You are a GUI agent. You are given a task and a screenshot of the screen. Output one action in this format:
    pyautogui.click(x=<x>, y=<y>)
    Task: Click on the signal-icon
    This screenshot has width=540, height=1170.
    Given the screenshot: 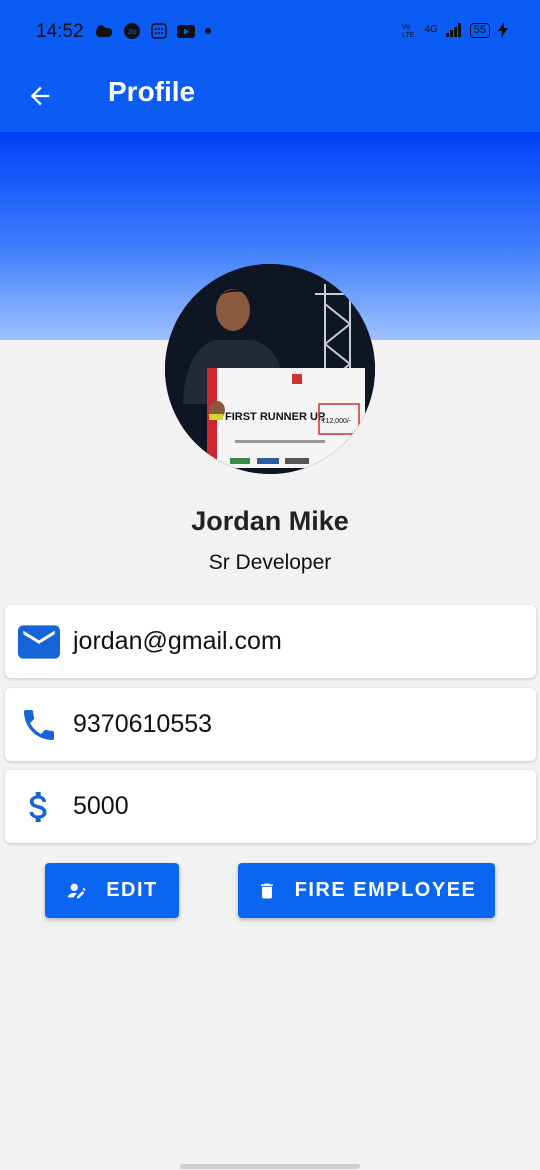 What is the action you would take?
    pyautogui.click(x=453, y=30)
    